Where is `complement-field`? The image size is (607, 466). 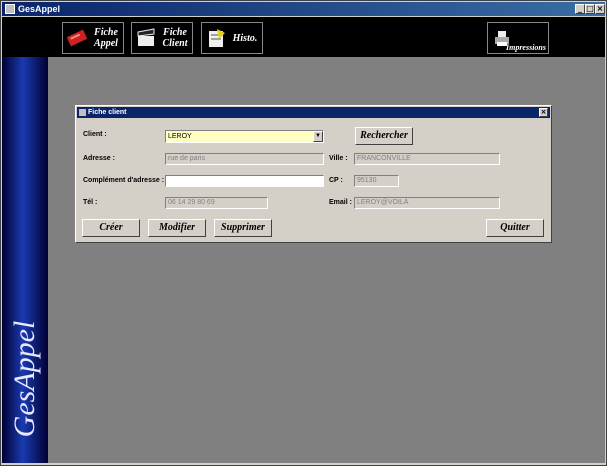 complement-field is located at coordinates (244, 181).